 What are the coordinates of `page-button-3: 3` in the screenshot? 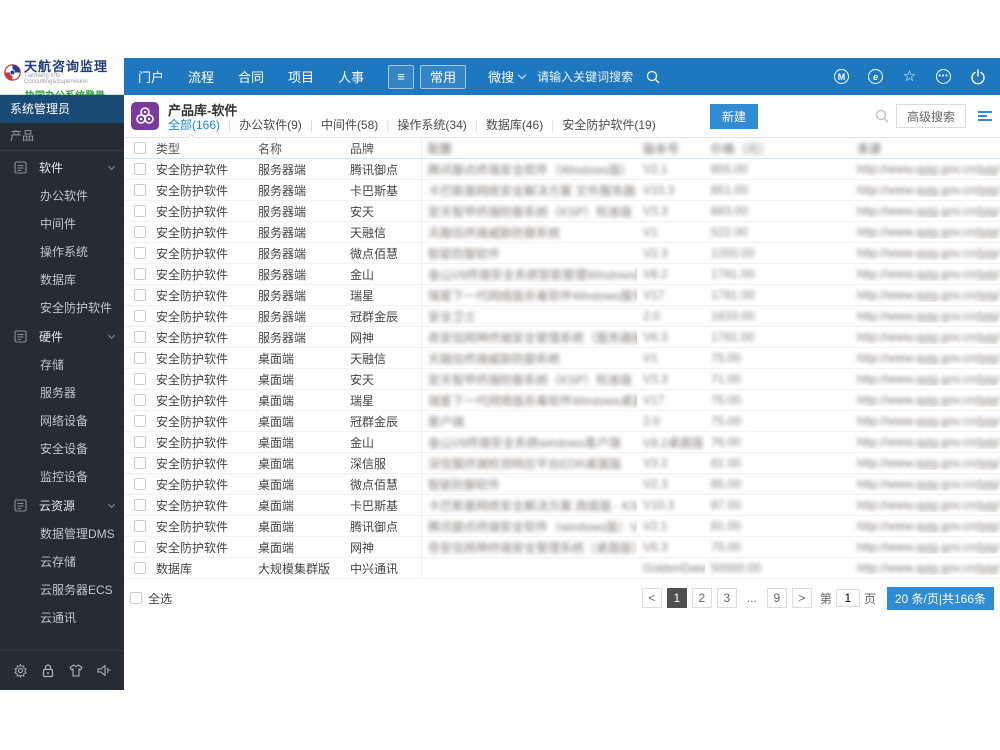 It's located at (726, 598).